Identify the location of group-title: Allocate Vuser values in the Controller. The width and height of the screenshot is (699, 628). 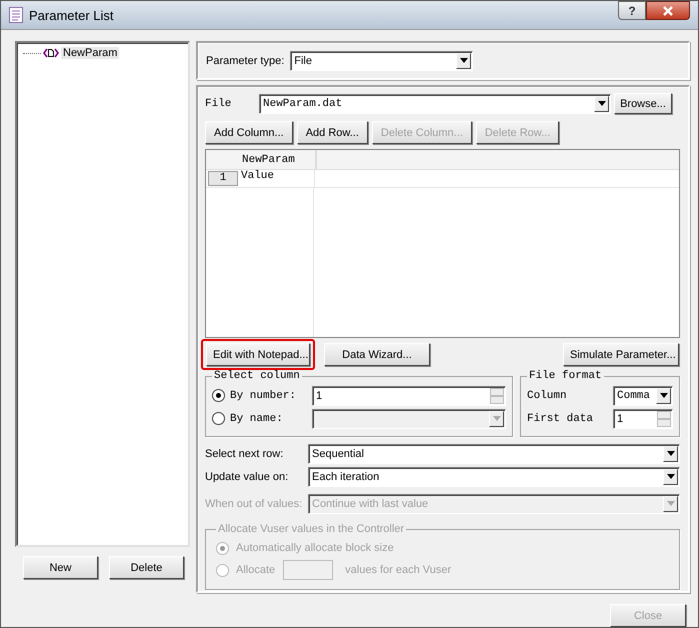
(311, 529).